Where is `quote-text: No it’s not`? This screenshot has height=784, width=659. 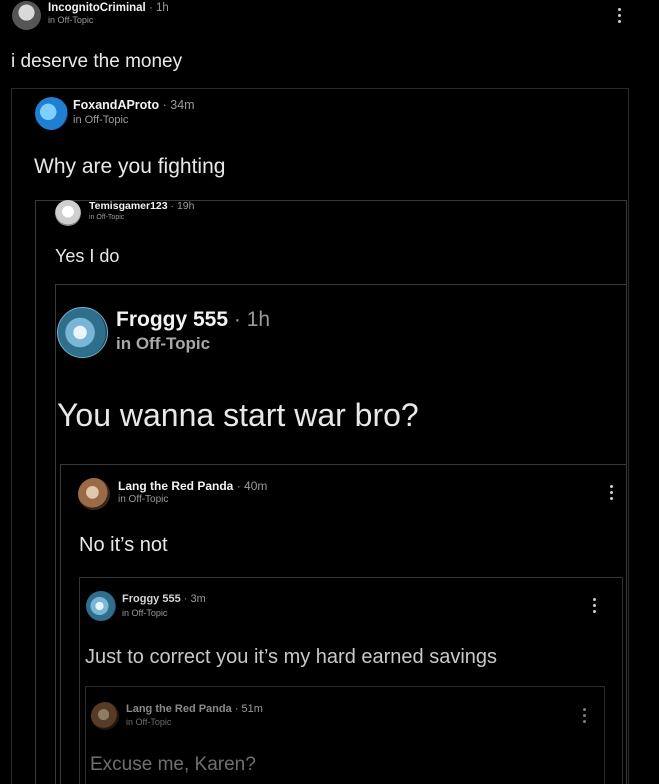 quote-text: No it’s not is located at coordinates (123, 545).